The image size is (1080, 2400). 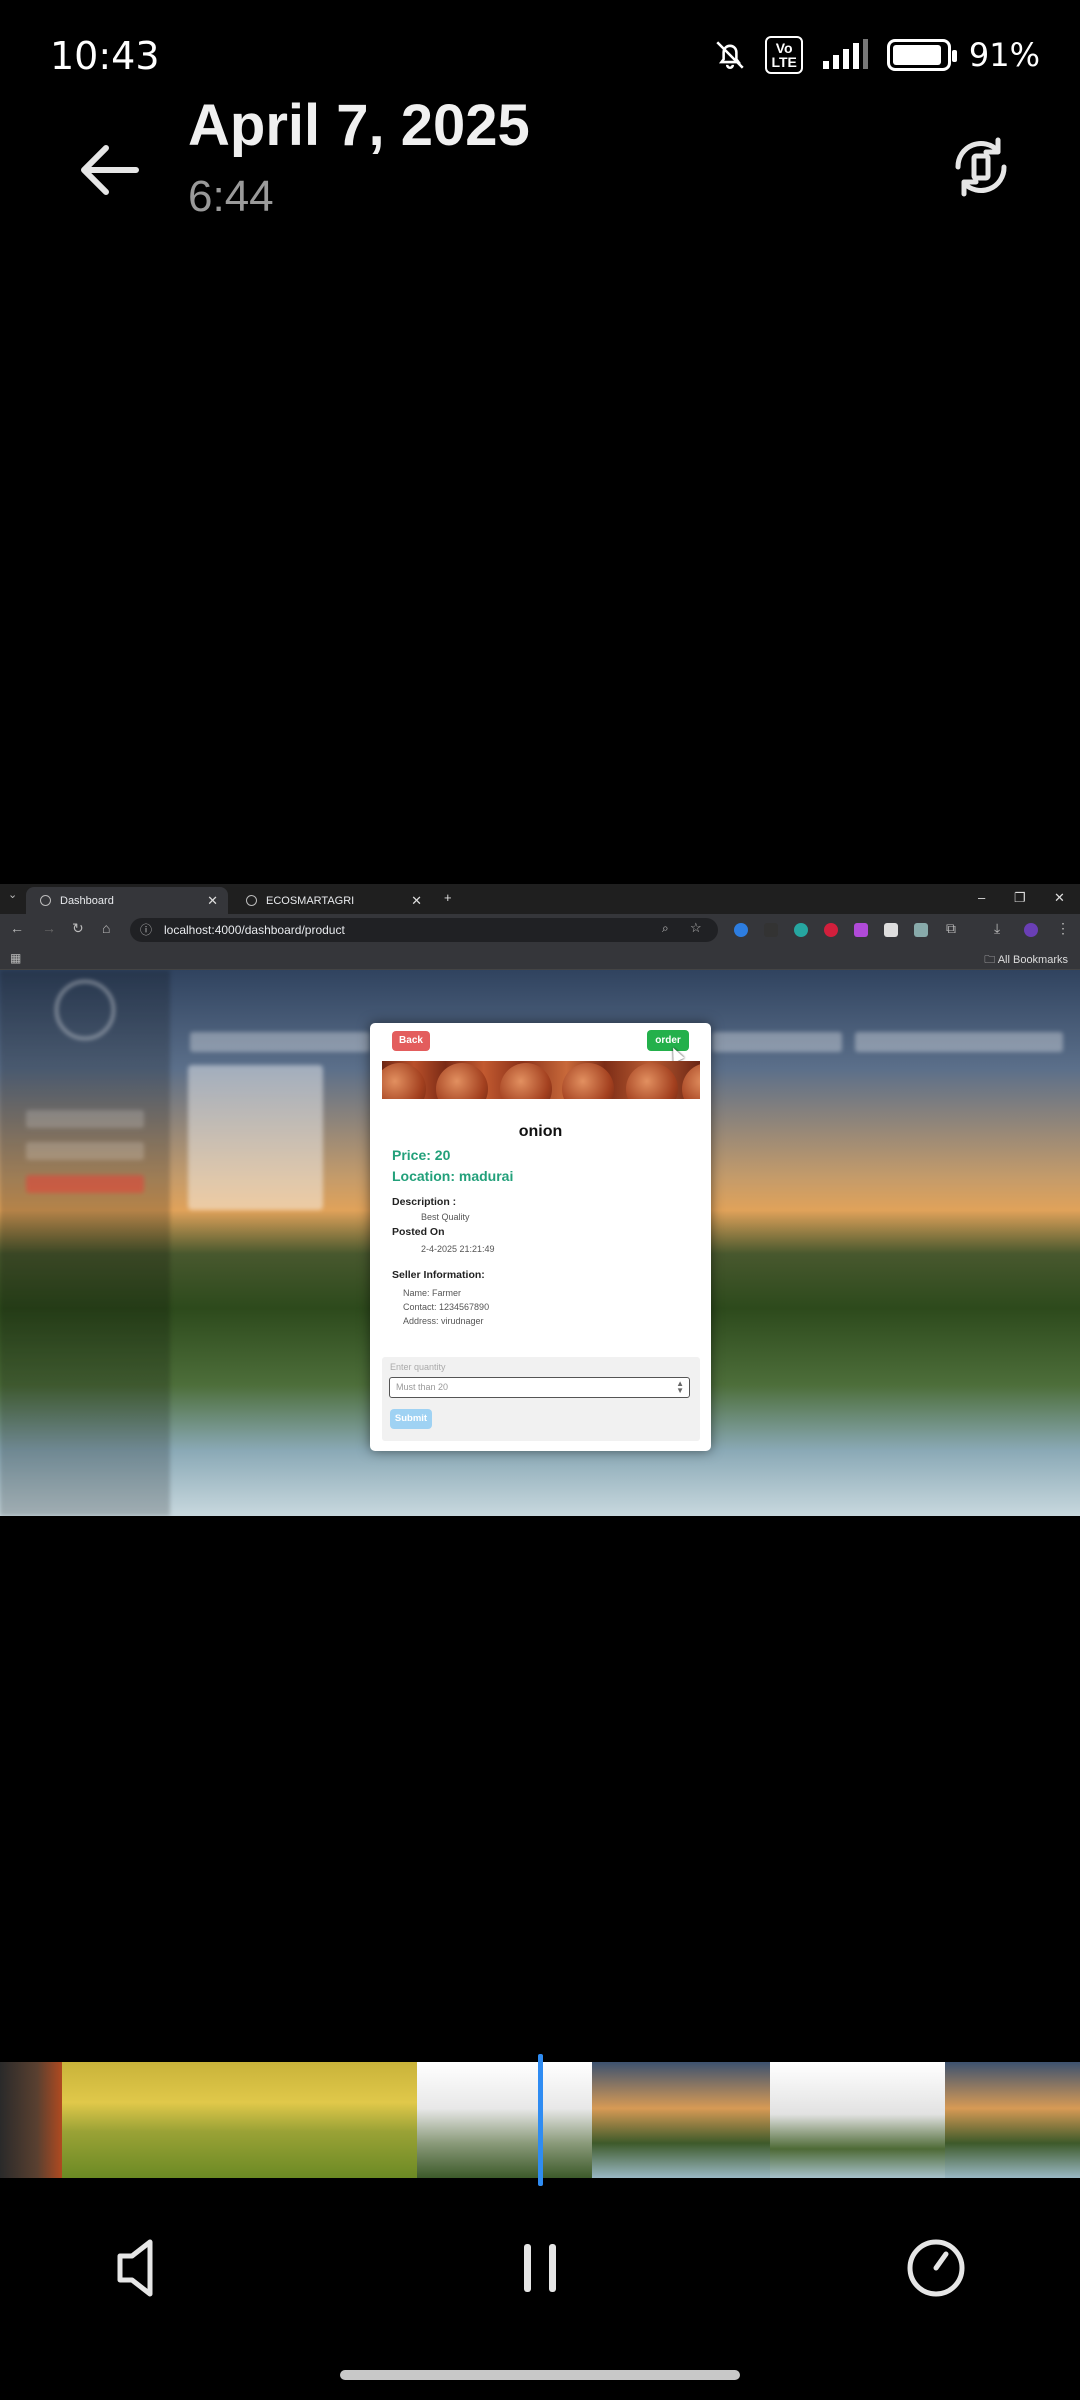 I want to click on order-form: Enter quantity Must than 20 ▲ ▼ Submit, so click(x=541, y=1399).